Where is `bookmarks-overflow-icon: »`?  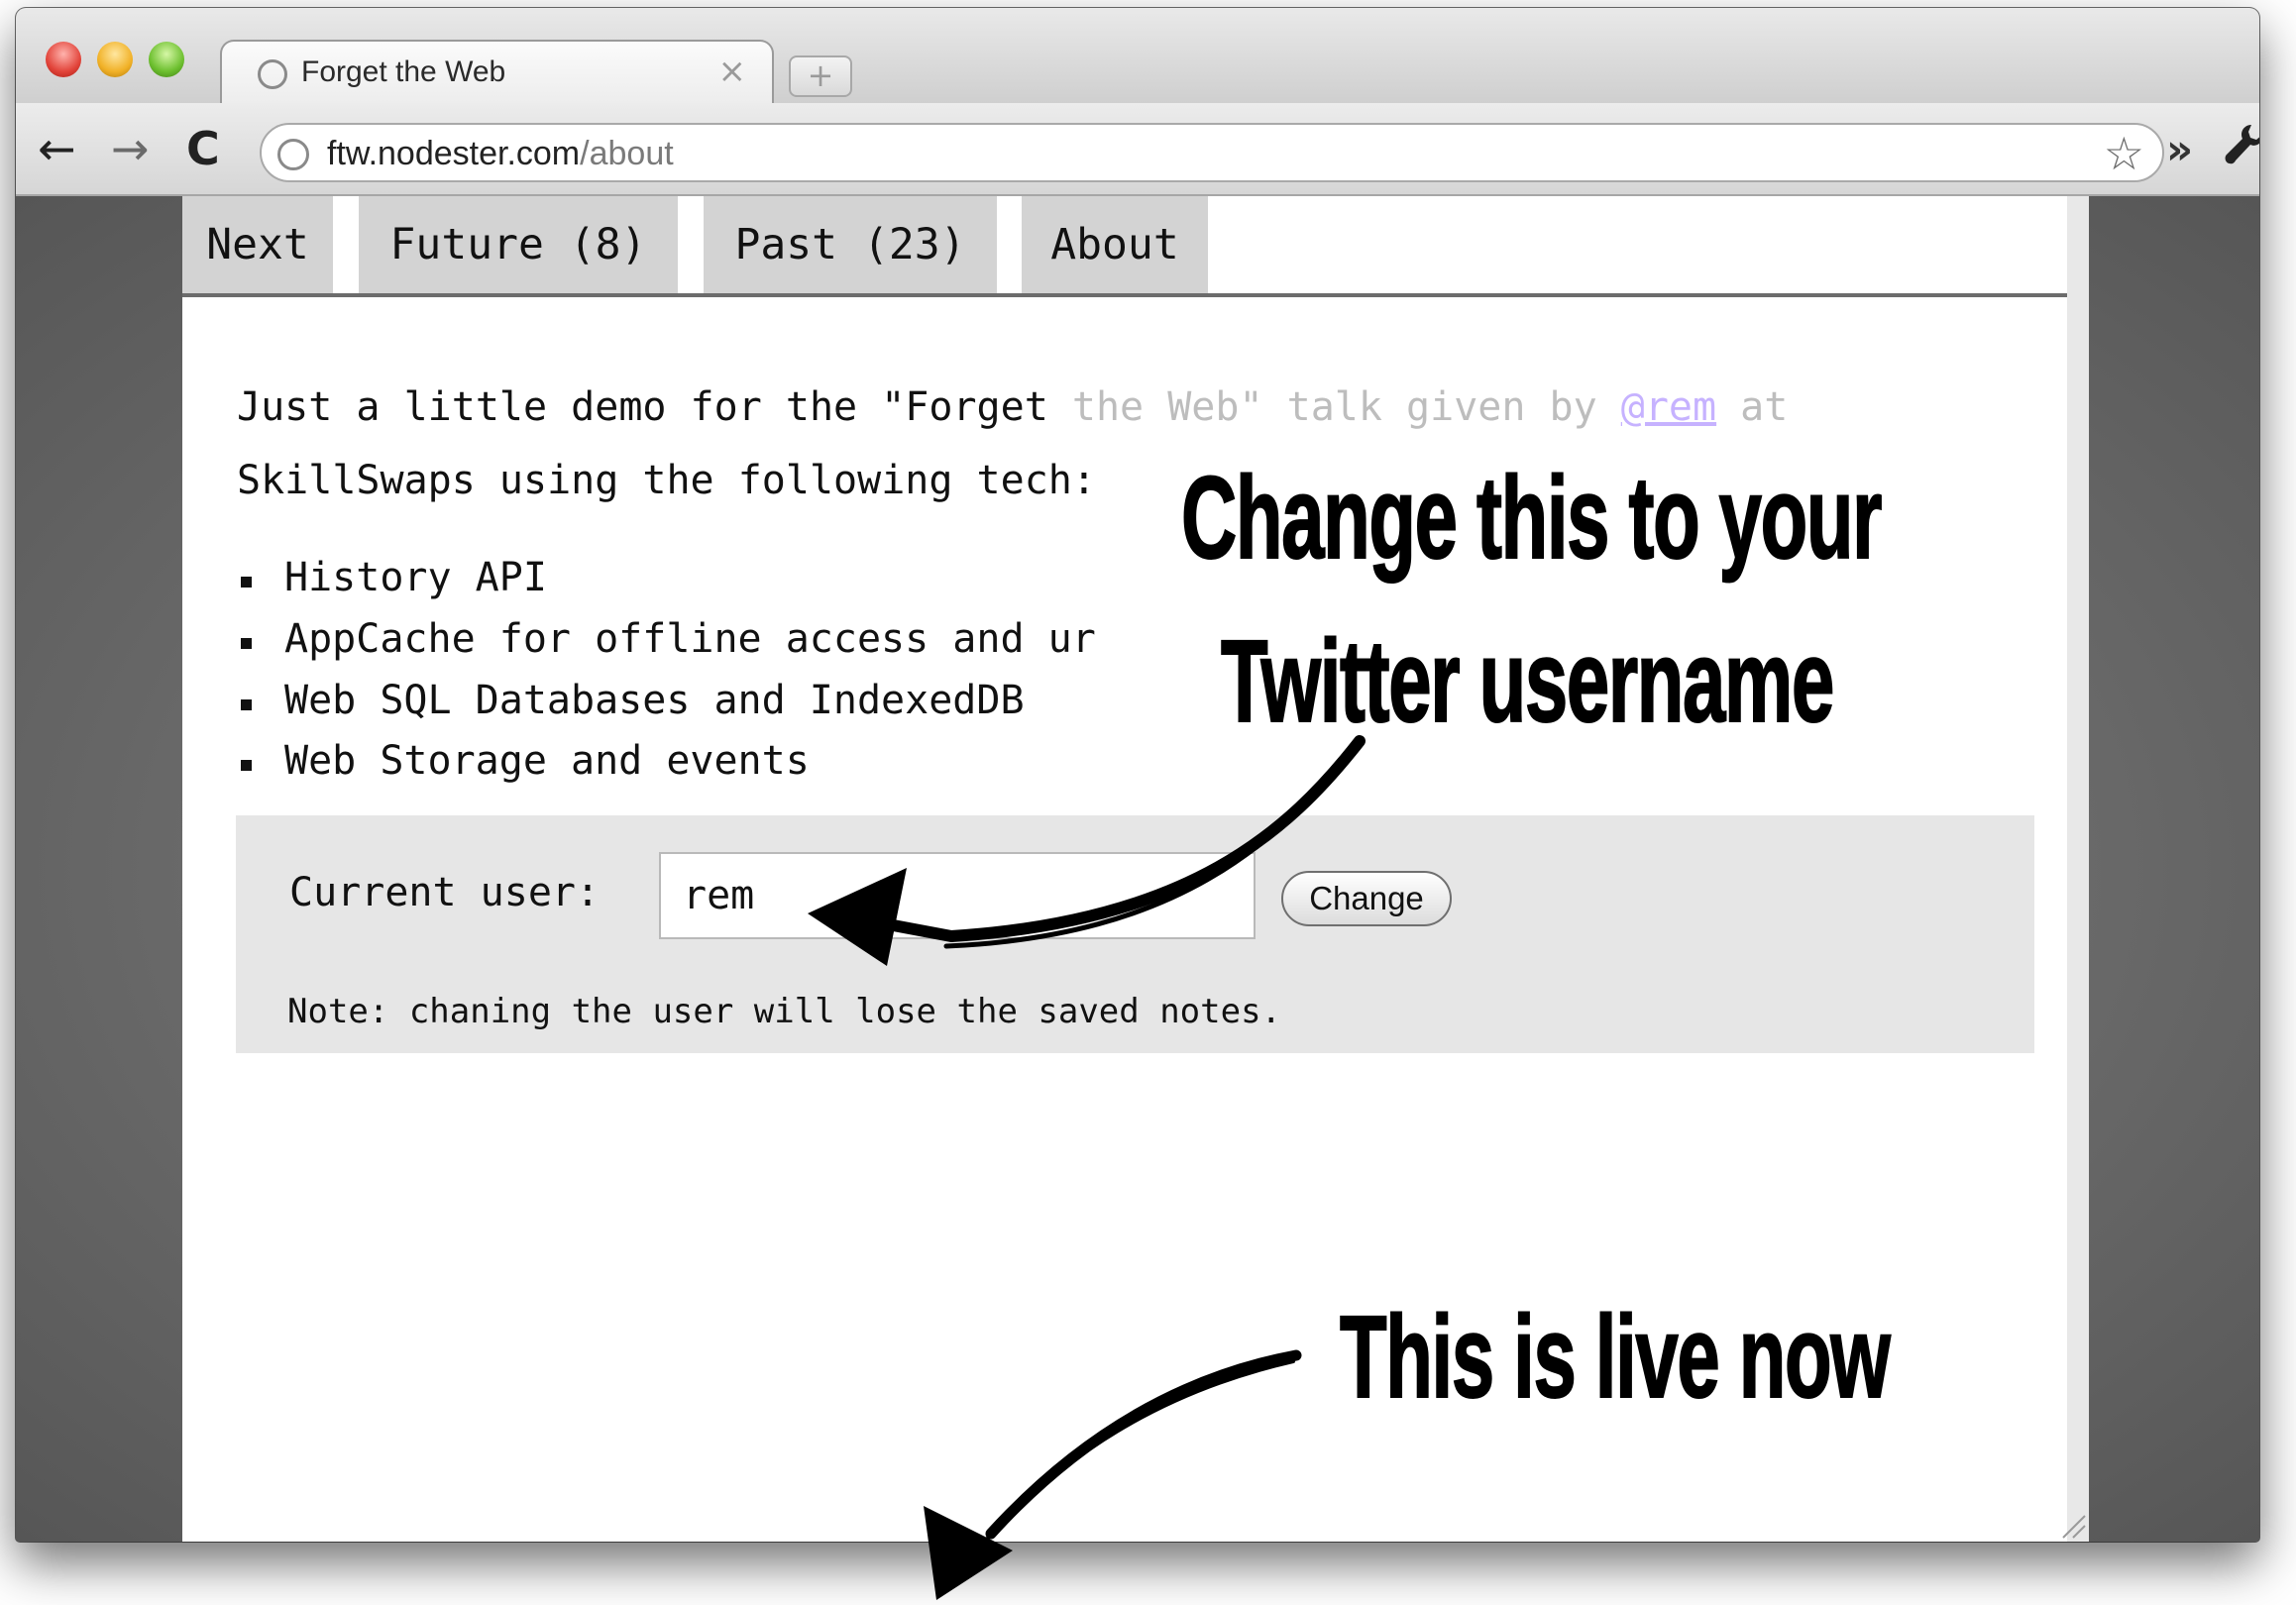
bookmarks-overflow-icon: » is located at coordinates (2179, 149).